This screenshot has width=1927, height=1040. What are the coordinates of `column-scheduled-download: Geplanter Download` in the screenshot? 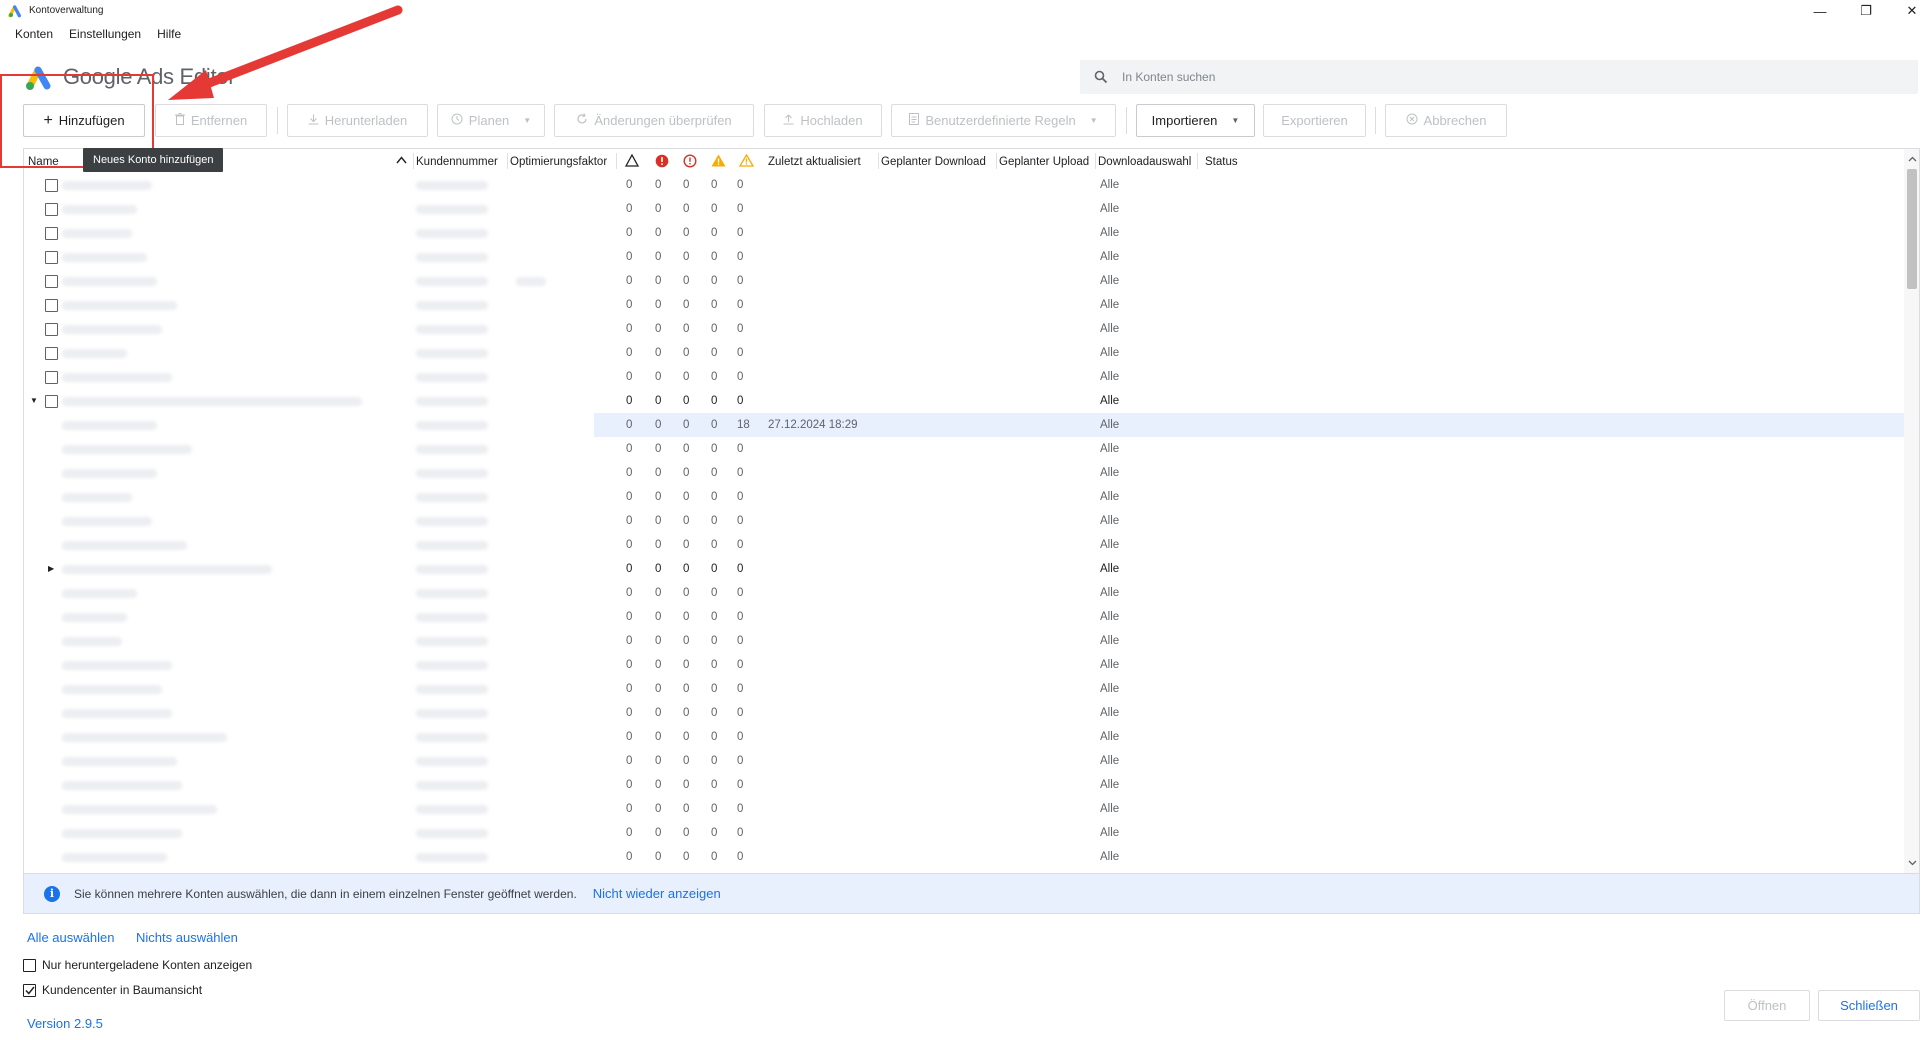 It's located at (933, 161).